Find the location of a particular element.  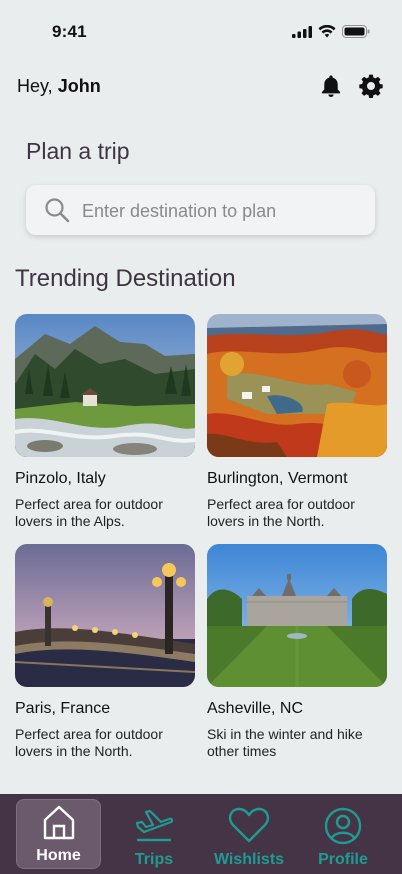

destination-search-box is located at coordinates (200, 210).